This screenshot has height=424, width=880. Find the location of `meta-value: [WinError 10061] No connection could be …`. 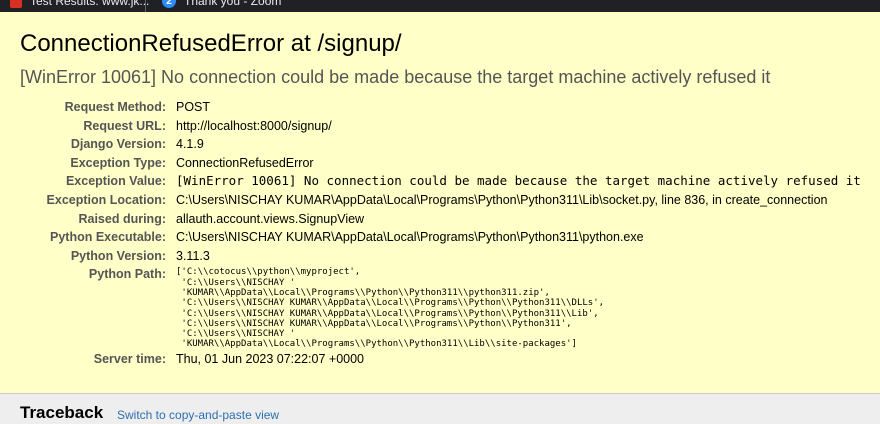

meta-value: [WinError 10061] No connection could be … is located at coordinates (518, 181).